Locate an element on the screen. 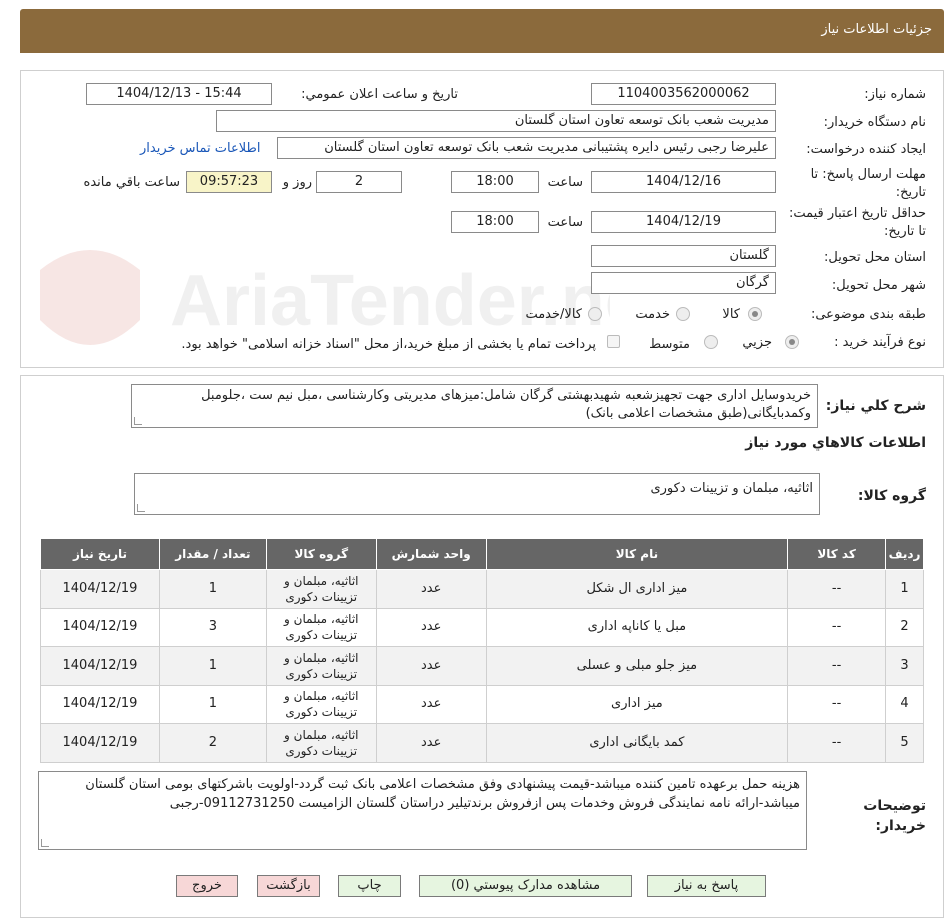 Image resolution: width=944 pixels, height=918 pixels. category-radio-service is located at coordinates (683, 314).